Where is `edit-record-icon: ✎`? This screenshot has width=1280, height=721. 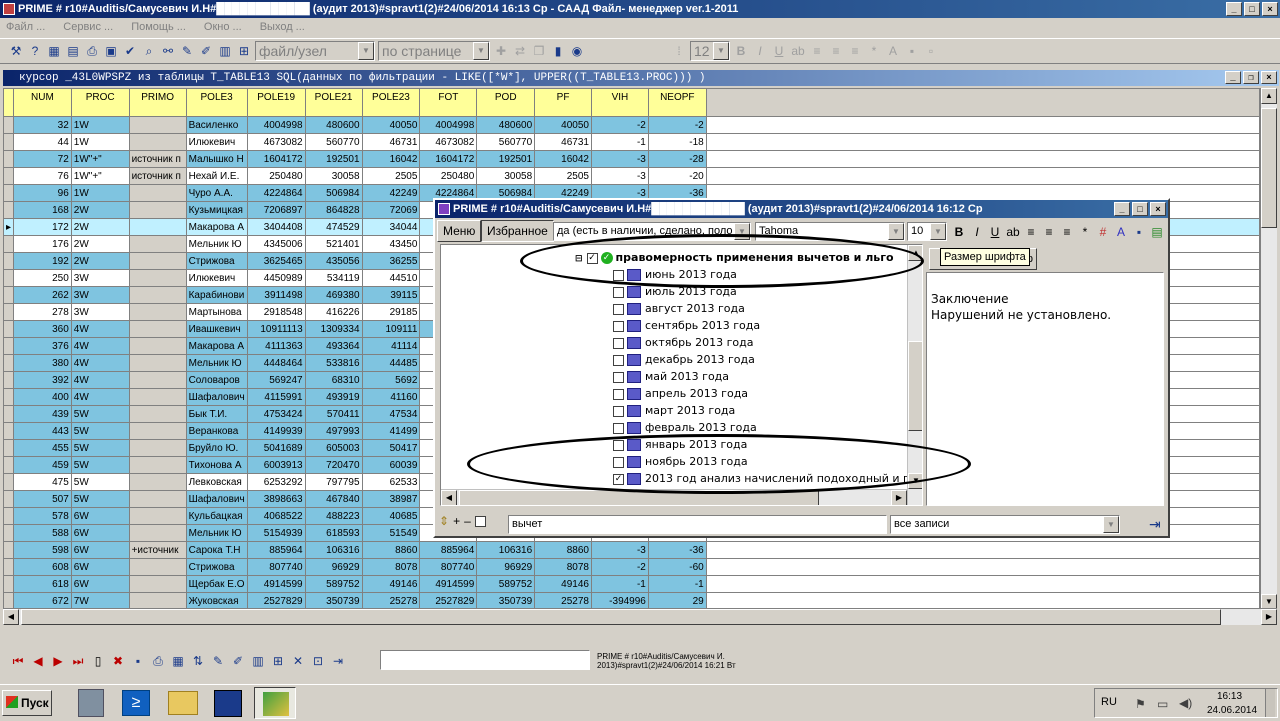 edit-record-icon: ✎ is located at coordinates (218, 661).